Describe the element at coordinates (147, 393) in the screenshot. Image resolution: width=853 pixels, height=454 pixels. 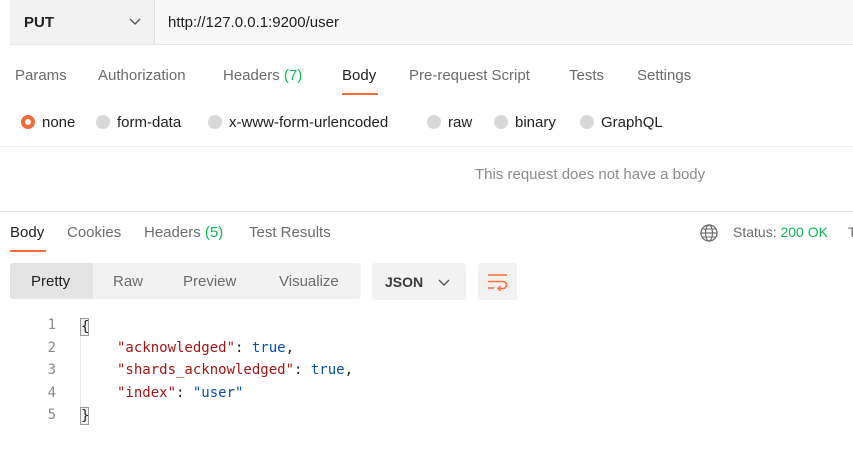
I see `json-key: "index"` at that location.